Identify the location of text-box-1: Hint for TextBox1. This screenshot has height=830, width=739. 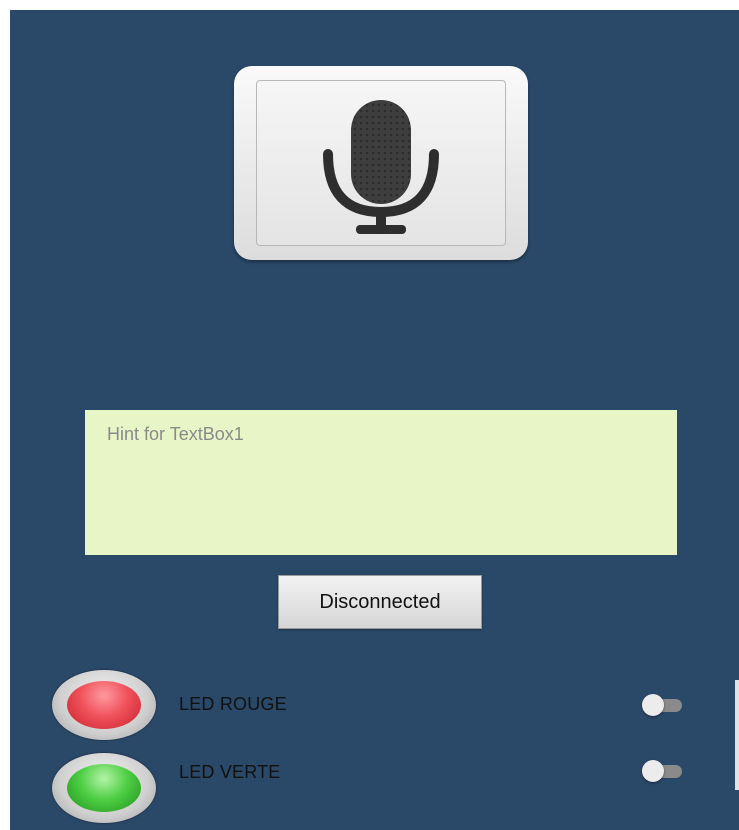
(381, 482).